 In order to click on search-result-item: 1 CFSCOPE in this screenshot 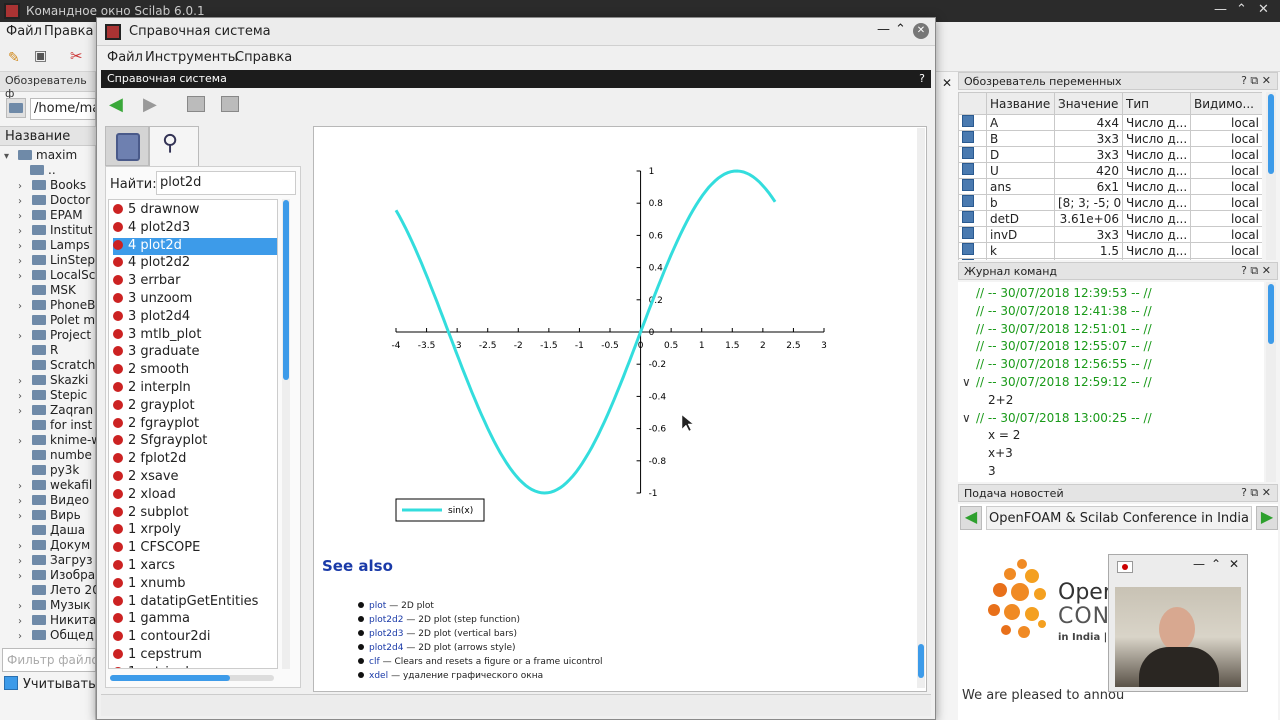, I will do `click(195, 548)`.